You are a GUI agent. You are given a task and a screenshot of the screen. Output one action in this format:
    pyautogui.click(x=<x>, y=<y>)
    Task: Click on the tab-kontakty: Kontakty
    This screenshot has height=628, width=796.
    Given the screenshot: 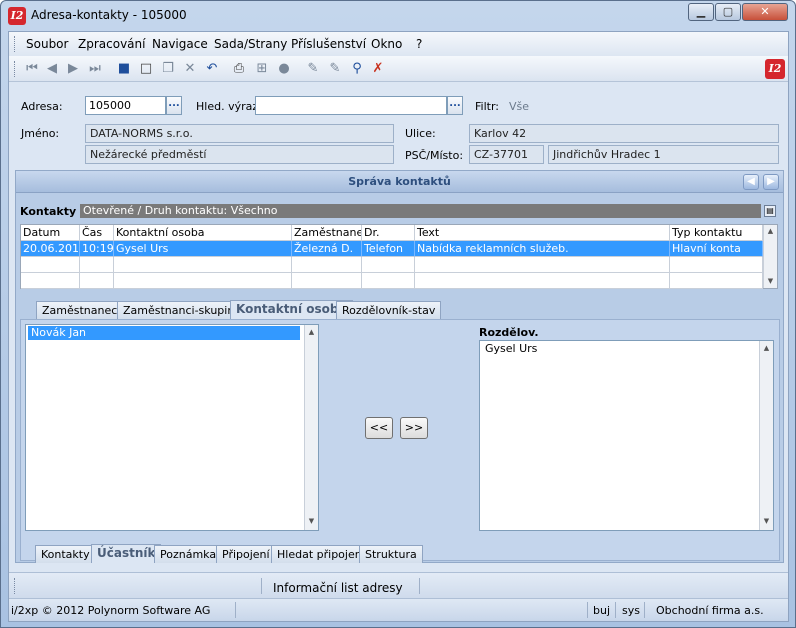 What is the action you would take?
    pyautogui.click(x=65, y=554)
    